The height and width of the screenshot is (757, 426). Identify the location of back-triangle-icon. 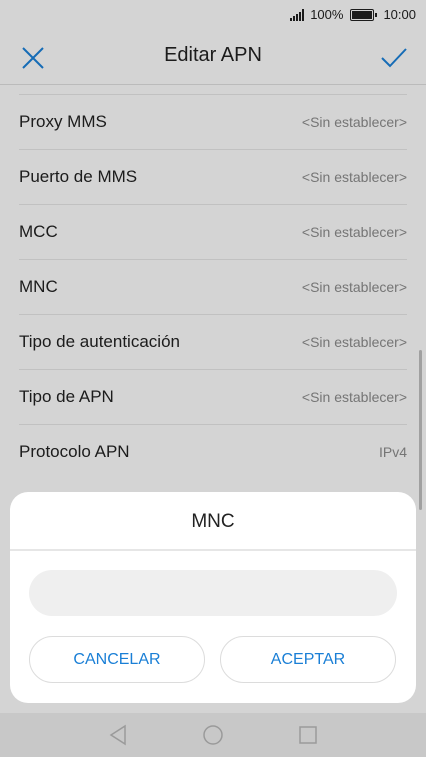
(118, 735).